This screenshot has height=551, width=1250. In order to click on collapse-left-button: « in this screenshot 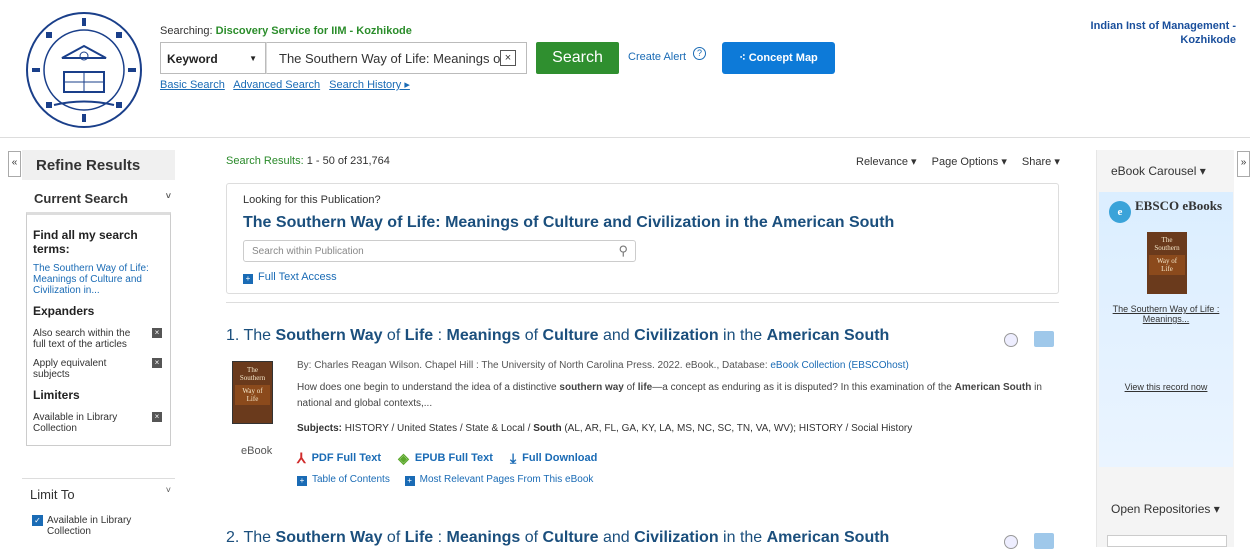, I will do `click(14, 164)`.